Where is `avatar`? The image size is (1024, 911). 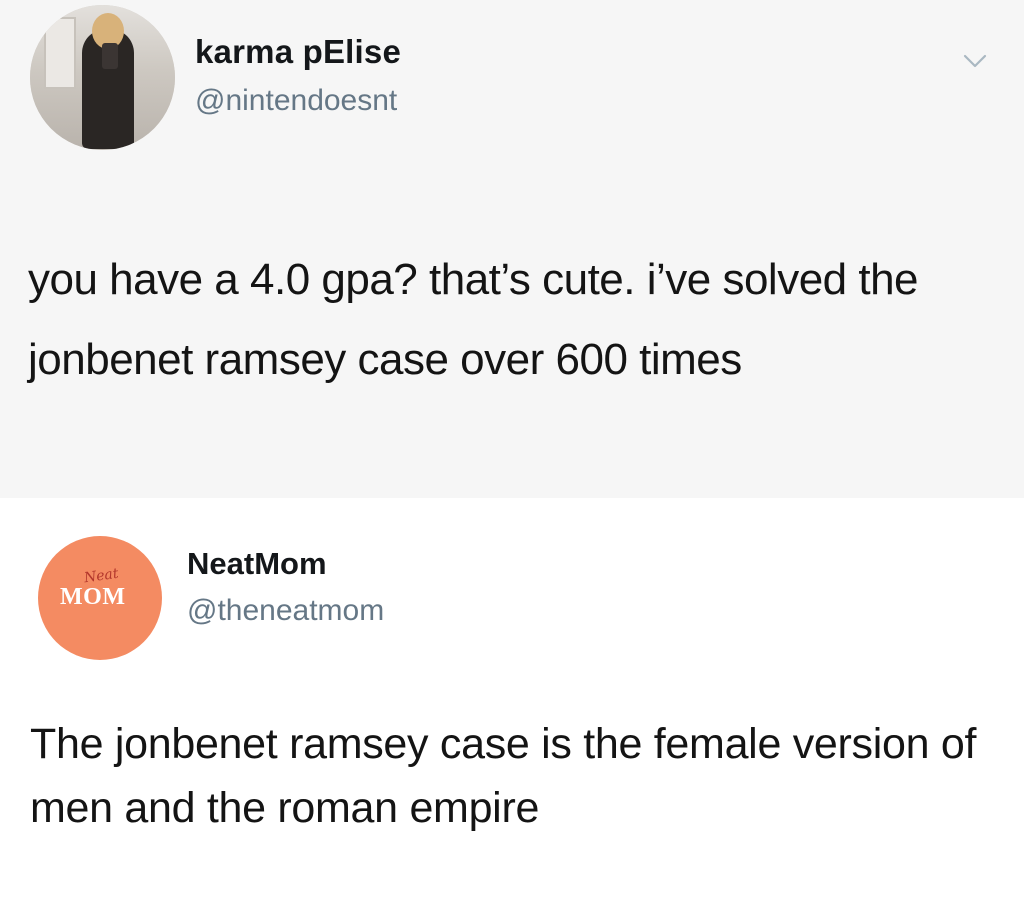 avatar is located at coordinates (102, 77).